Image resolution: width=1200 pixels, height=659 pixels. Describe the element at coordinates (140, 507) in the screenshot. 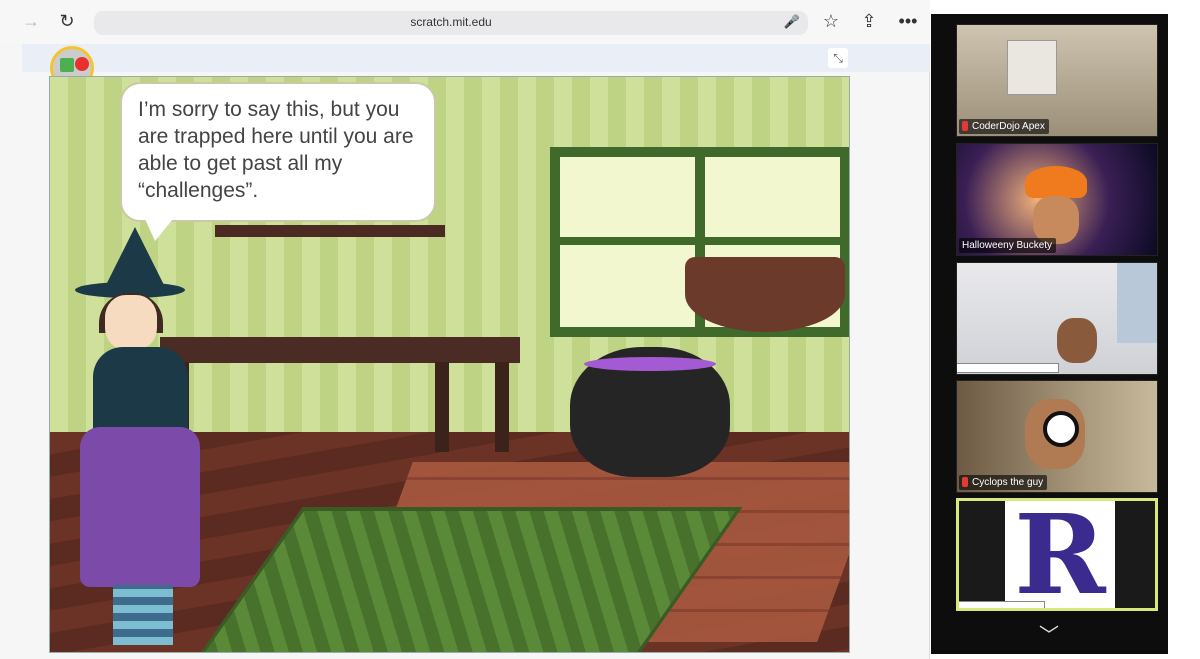

I see `witch-dress` at that location.